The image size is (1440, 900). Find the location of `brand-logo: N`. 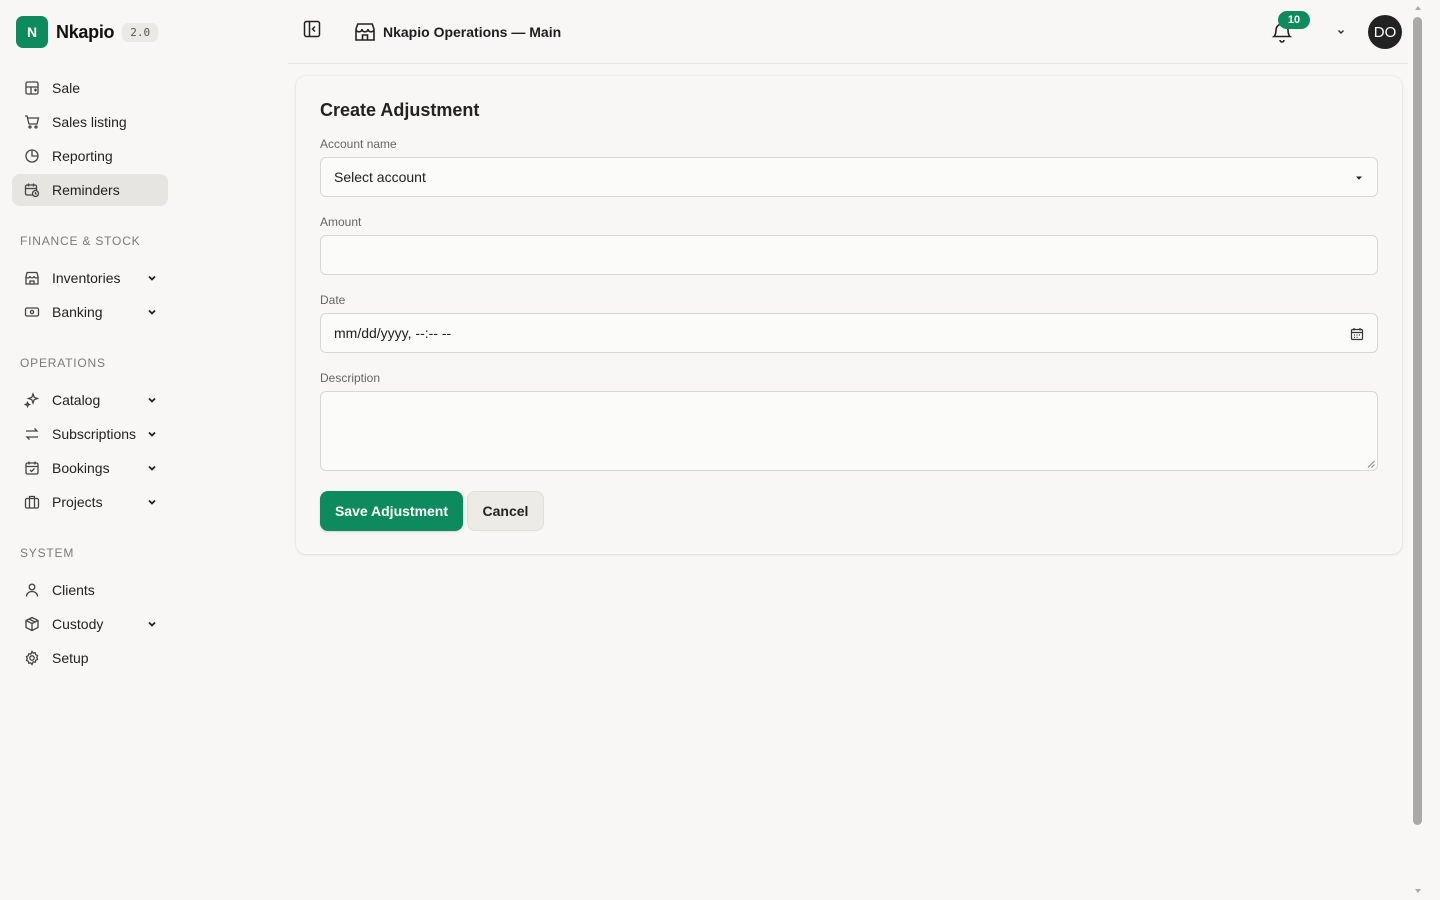

brand-logo: N is located at coordinates (32, 32).